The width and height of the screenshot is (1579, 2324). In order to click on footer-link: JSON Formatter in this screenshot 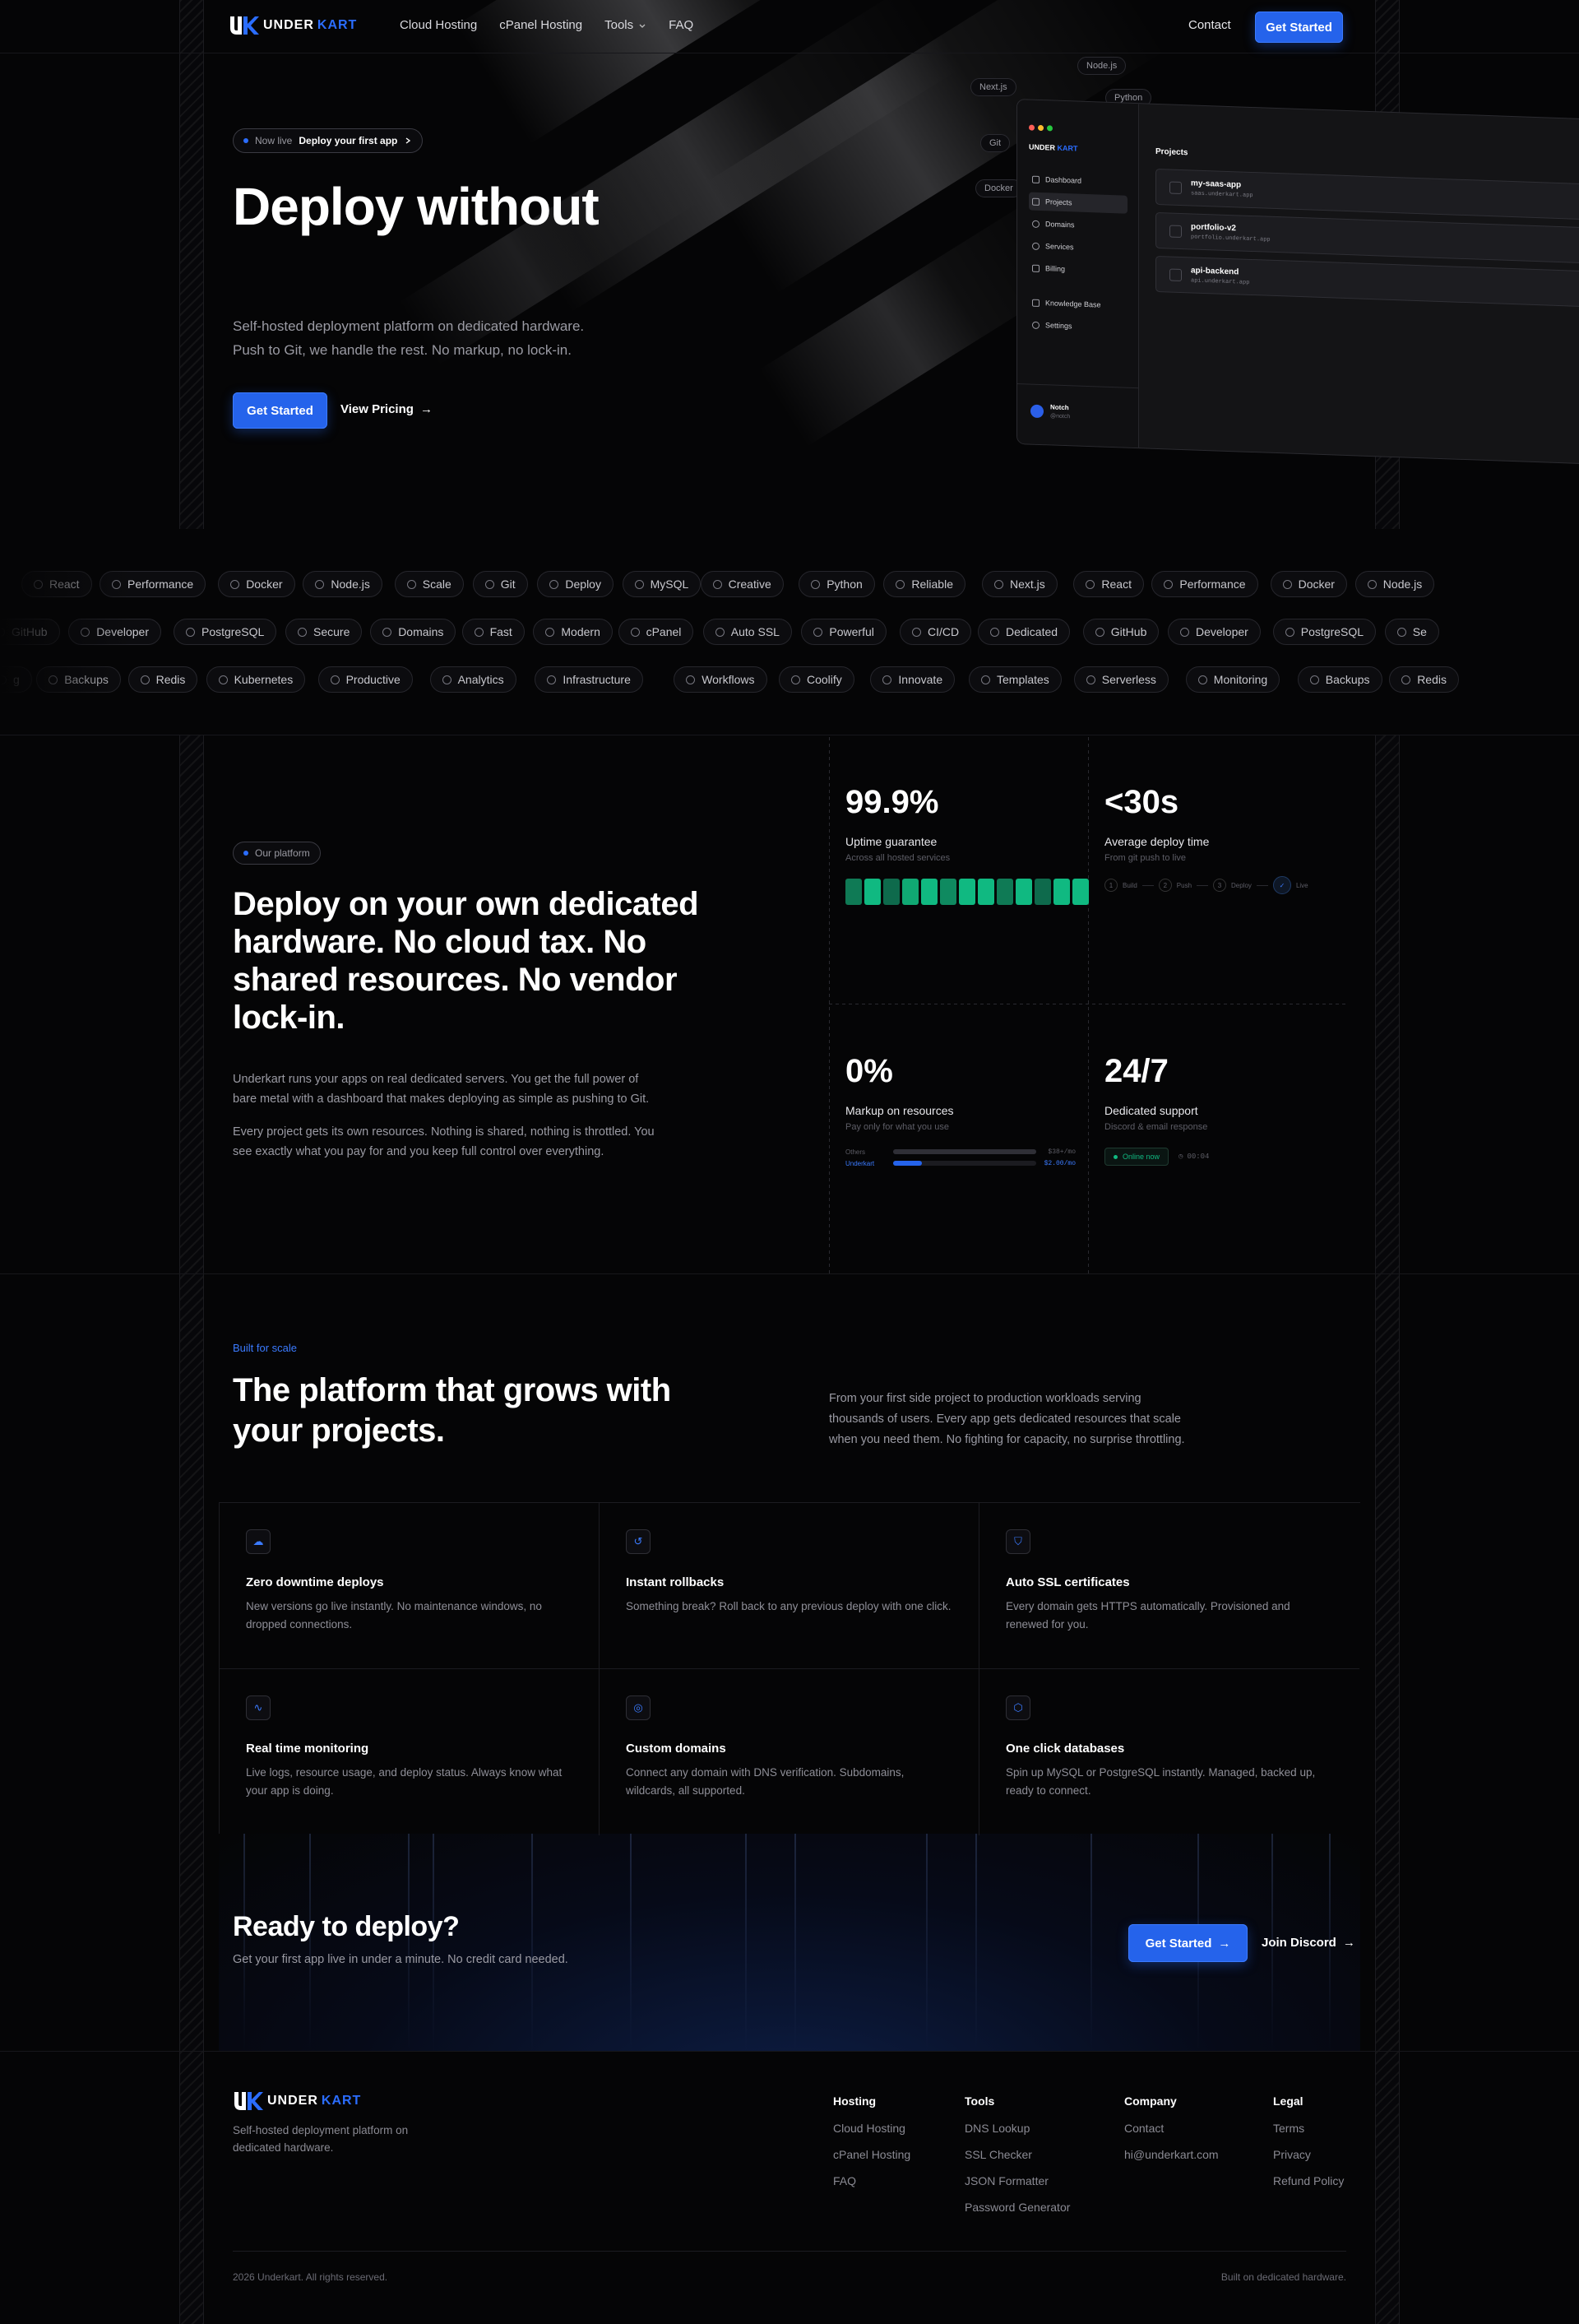, I will do `click(1007, 2180)`.